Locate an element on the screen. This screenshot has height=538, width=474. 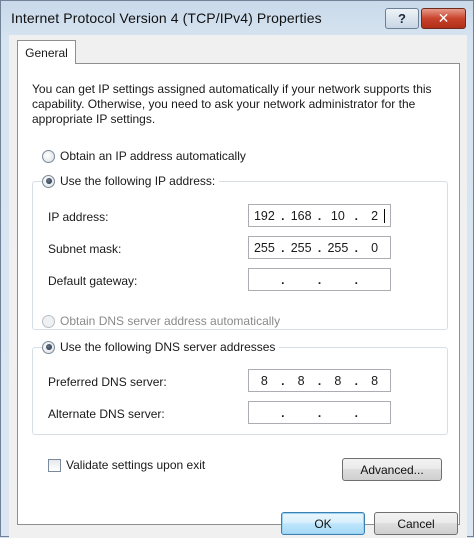
subnet-octet-3: 255 is located at coordinates (338, 247).